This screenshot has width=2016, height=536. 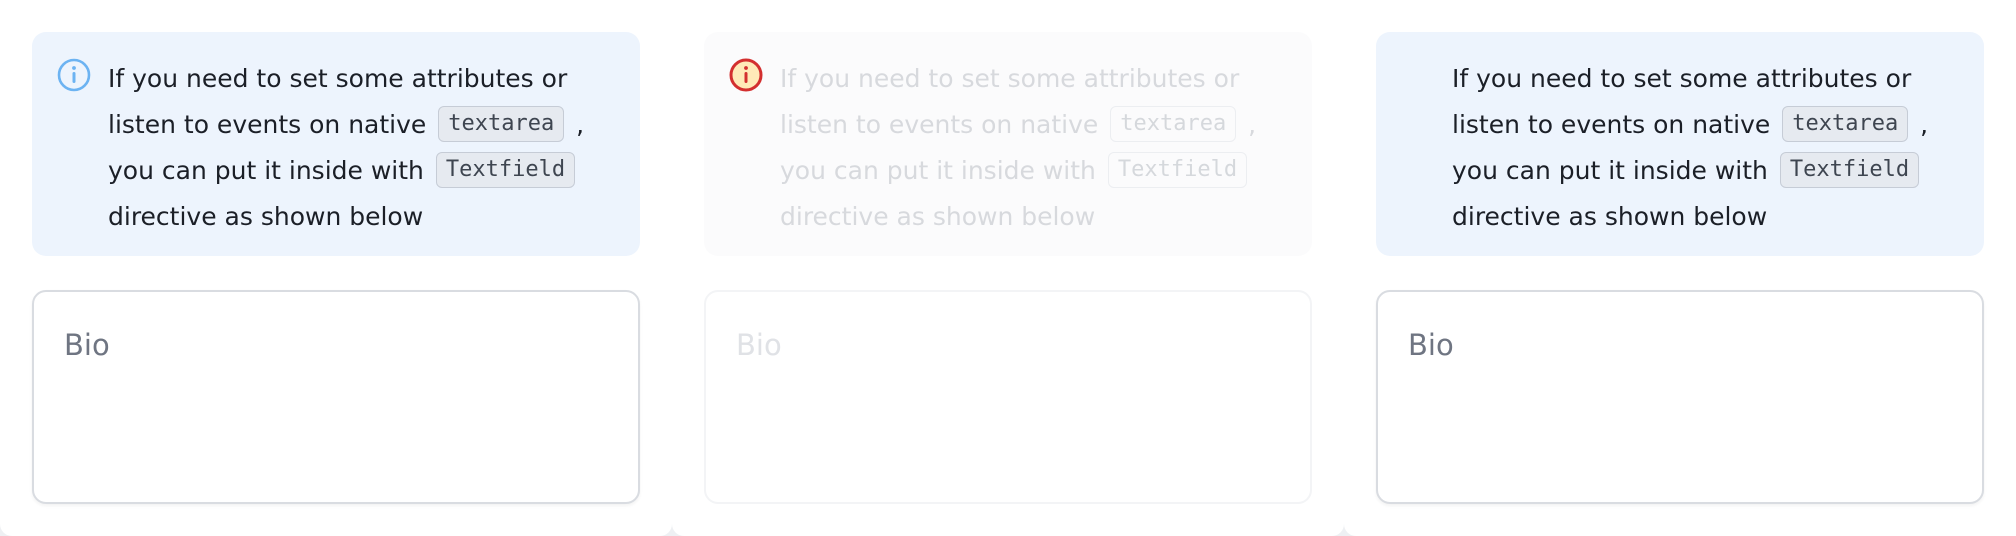 I want to click on info-warning-icon, so click(x=746, y=75).